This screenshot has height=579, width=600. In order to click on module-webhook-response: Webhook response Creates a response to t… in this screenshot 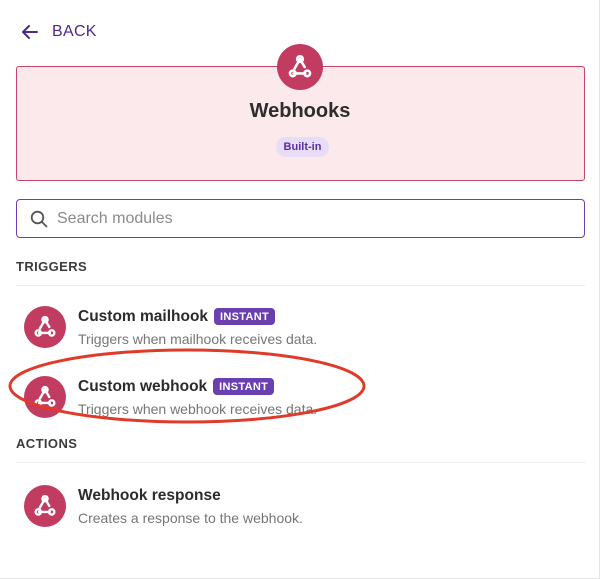, I will do `click(304, 506)`.